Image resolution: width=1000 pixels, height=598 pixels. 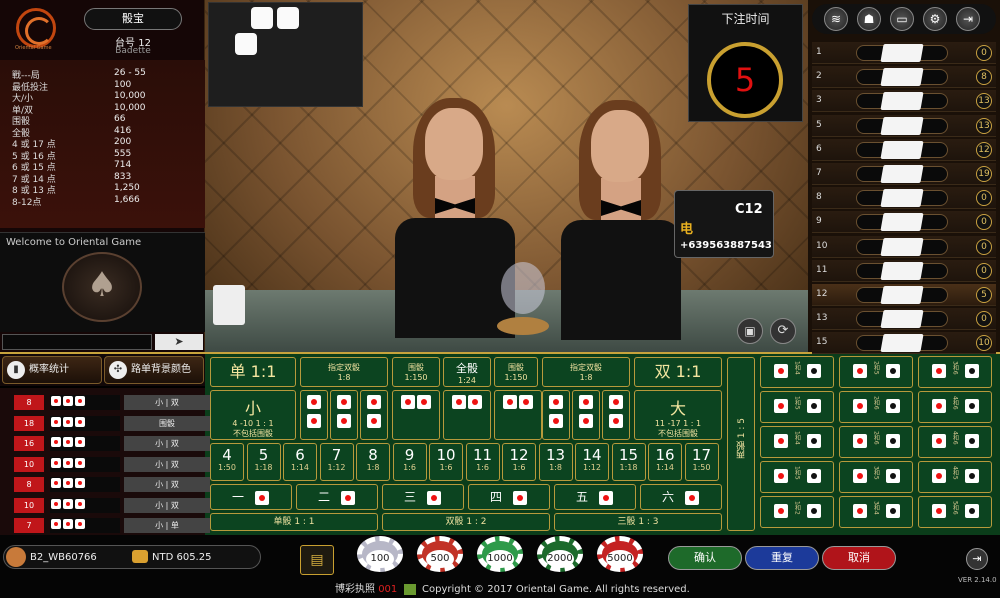 What do you see at coordinates (227, 455) in the screenshot?
I see `sum-value: 4` at bounding box center [227, 455].